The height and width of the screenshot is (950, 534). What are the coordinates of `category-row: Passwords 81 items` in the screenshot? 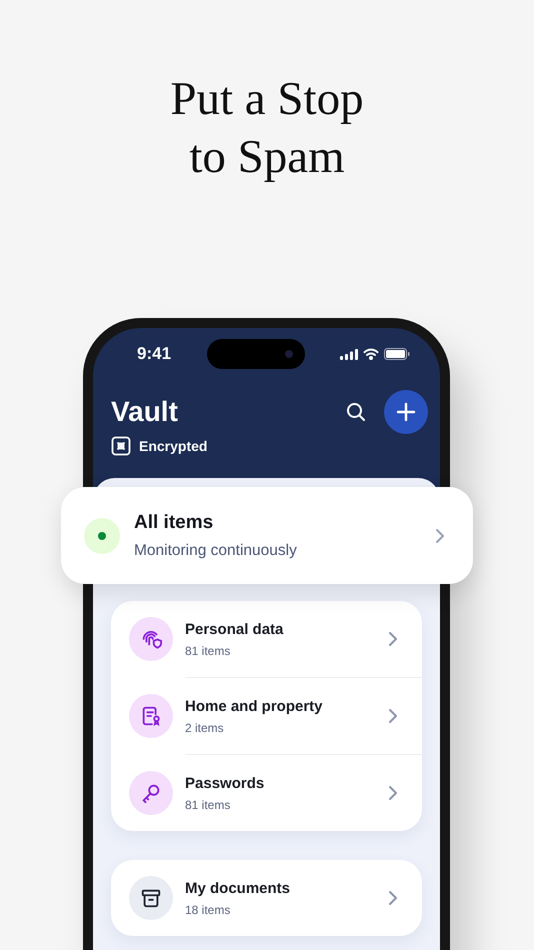 It's located at (266, 793).